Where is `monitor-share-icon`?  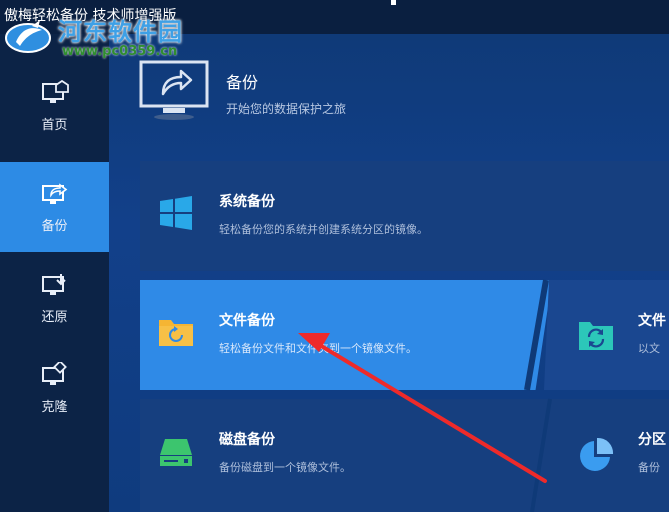 monitor-share-icon is located at coordinates (174, 90).